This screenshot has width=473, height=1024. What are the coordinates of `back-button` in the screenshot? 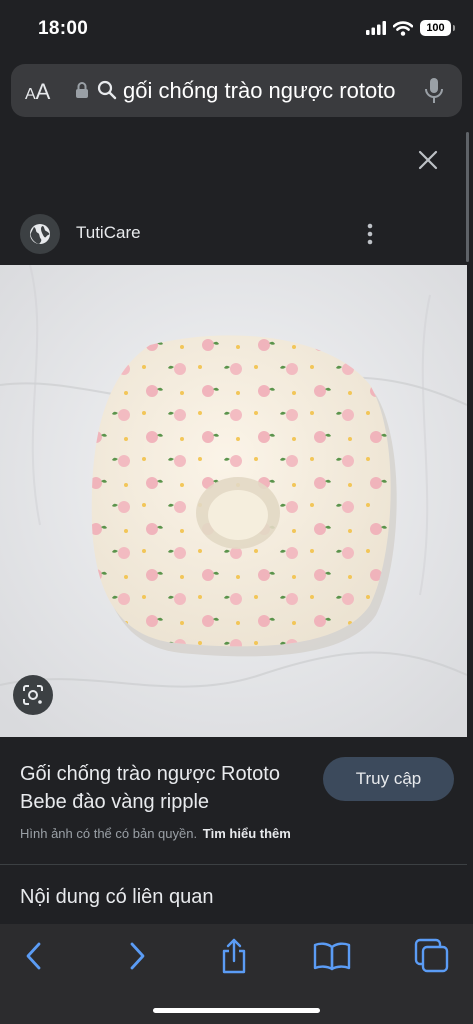 It's located at (34, 956).